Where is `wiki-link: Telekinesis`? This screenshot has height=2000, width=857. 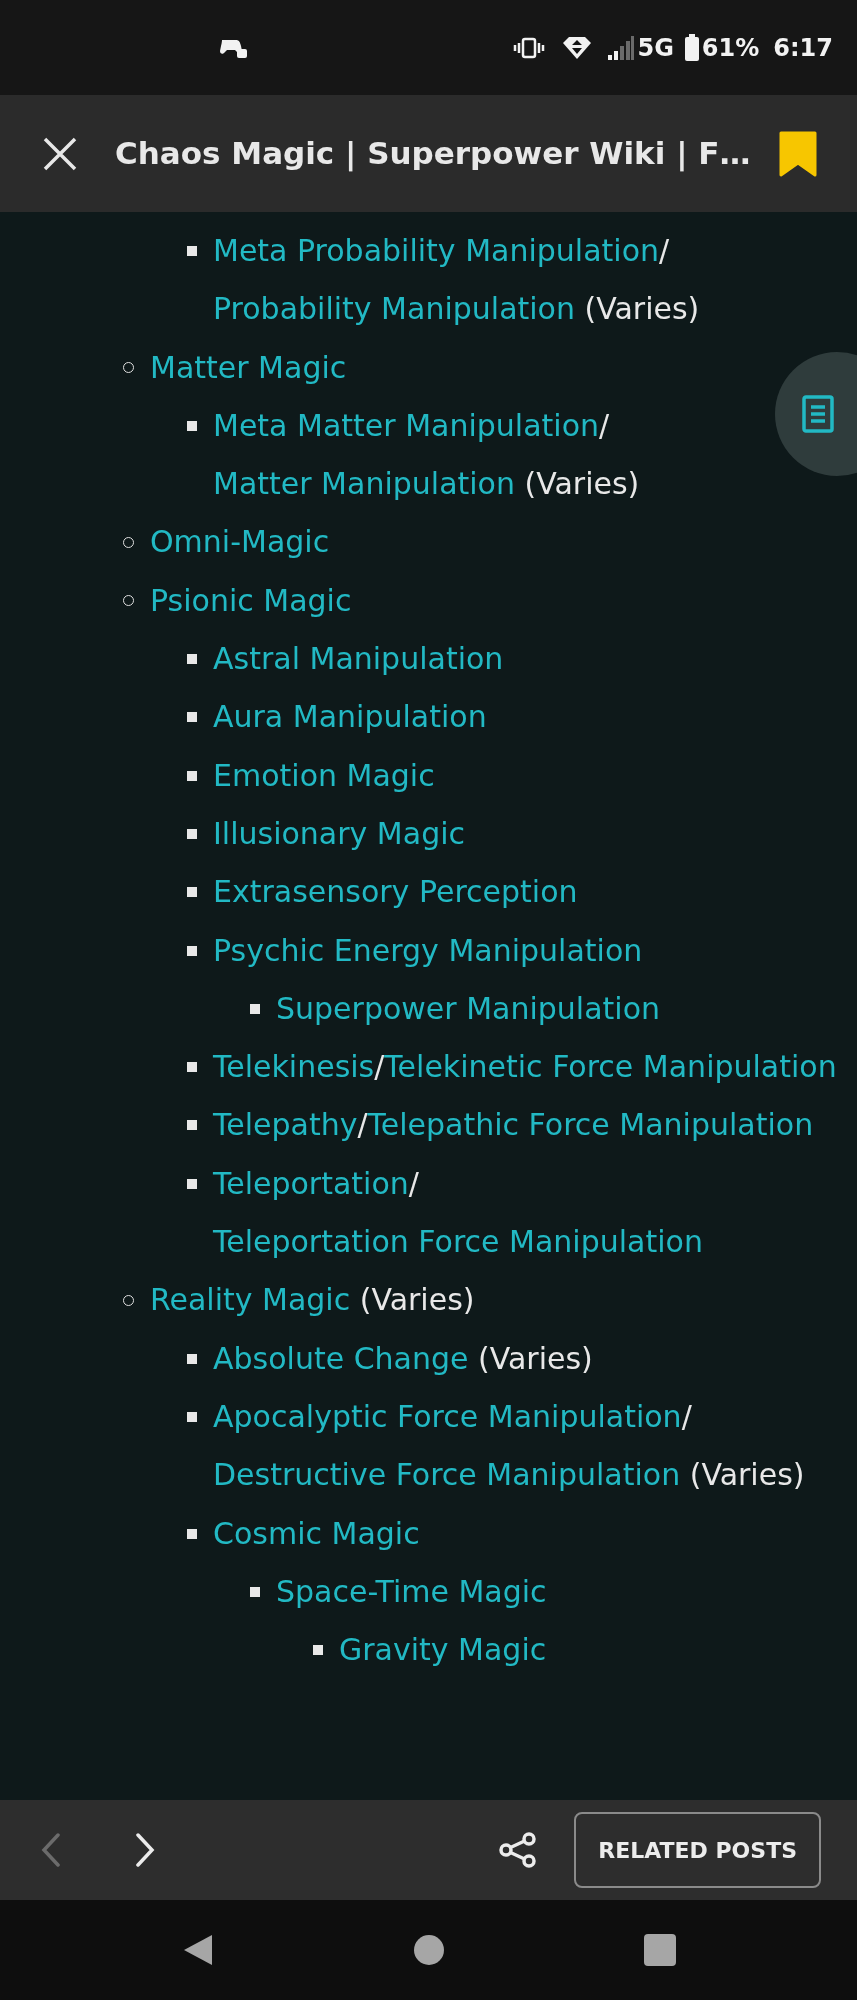
wiki-link: Telekinesis is located at coordinates (294, 1067).